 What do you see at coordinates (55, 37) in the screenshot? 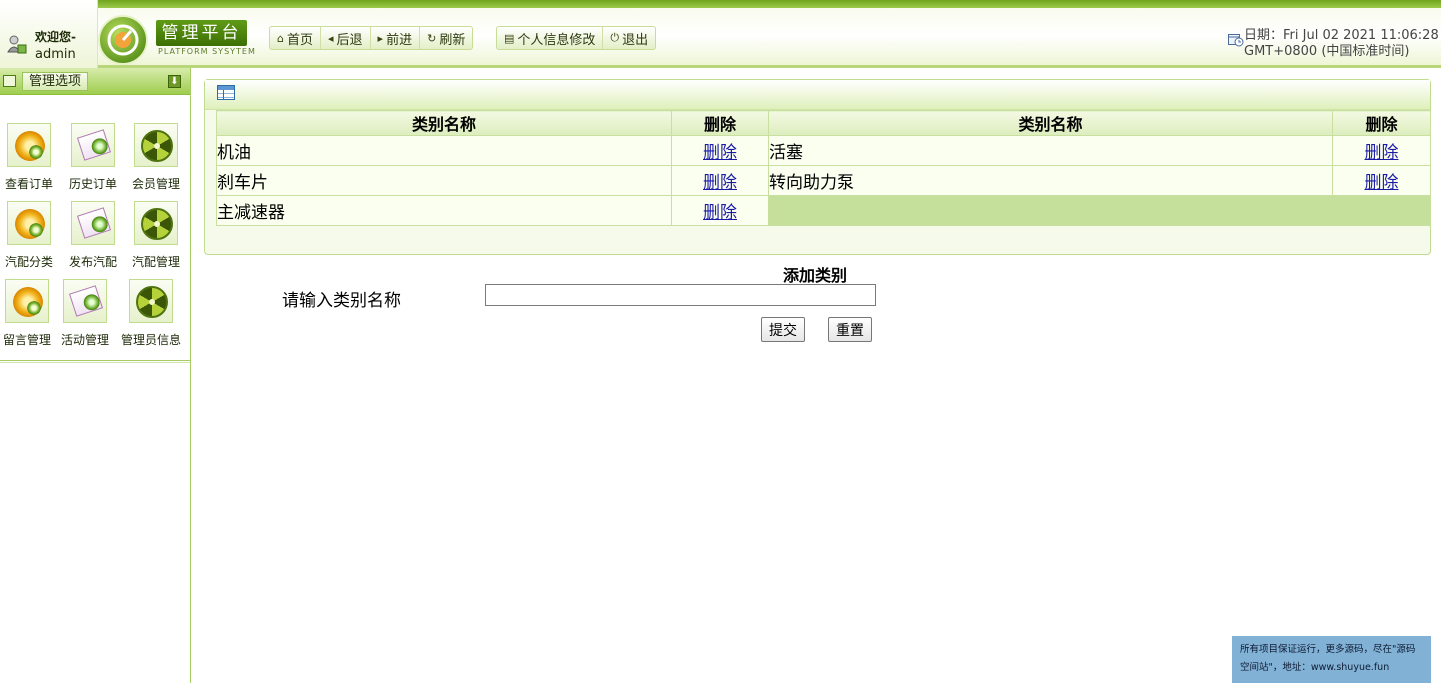
I see `welcome-text: 欢迎您-` at bounding box center [55, 37].